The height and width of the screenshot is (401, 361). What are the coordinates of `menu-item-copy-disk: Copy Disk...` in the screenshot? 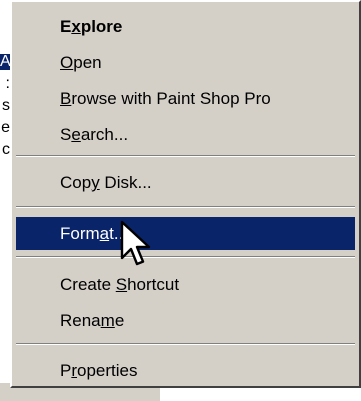 It's located at (185, 182).